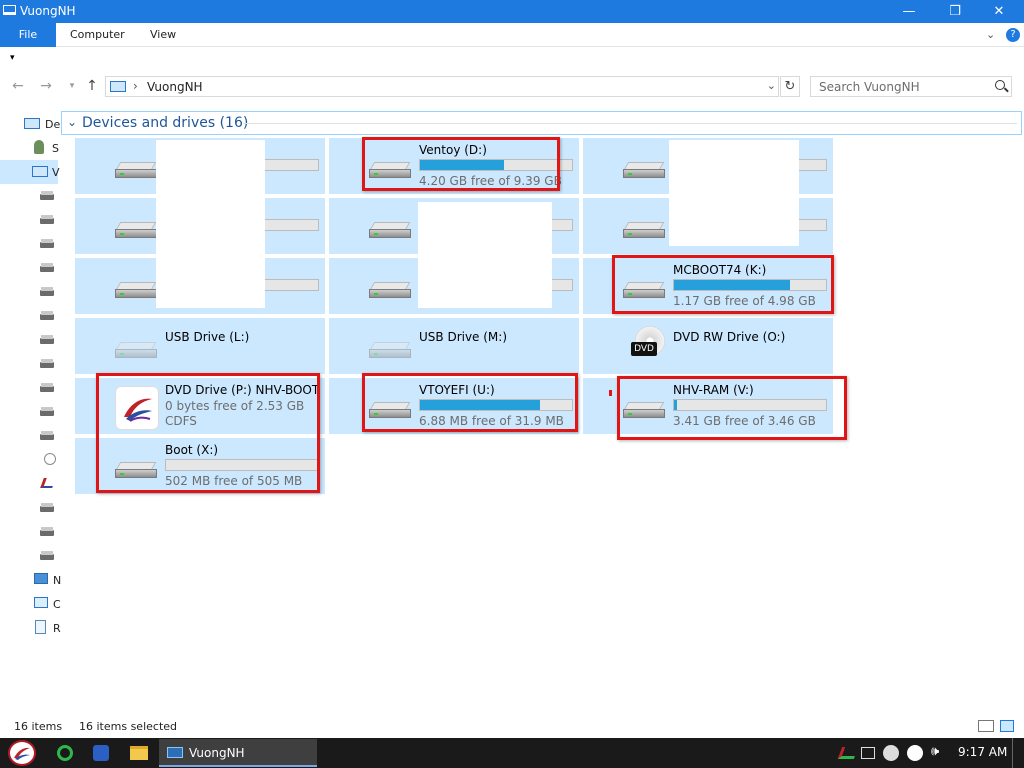  I want to click on redaction-box, so click(734, 193).